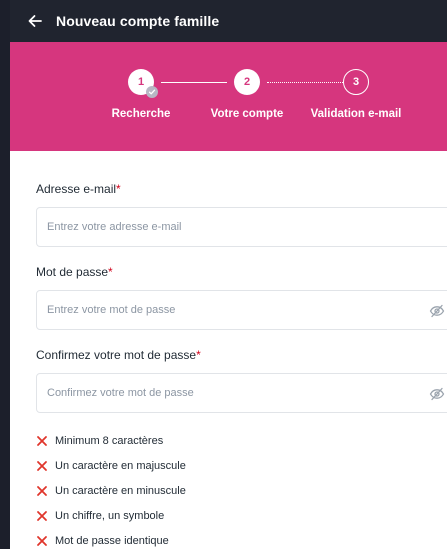 Image resolution: width=447 pixels, height=549 pixels. I want to click on requirement-label: Minimum 8 caractères, so click(109, 440).